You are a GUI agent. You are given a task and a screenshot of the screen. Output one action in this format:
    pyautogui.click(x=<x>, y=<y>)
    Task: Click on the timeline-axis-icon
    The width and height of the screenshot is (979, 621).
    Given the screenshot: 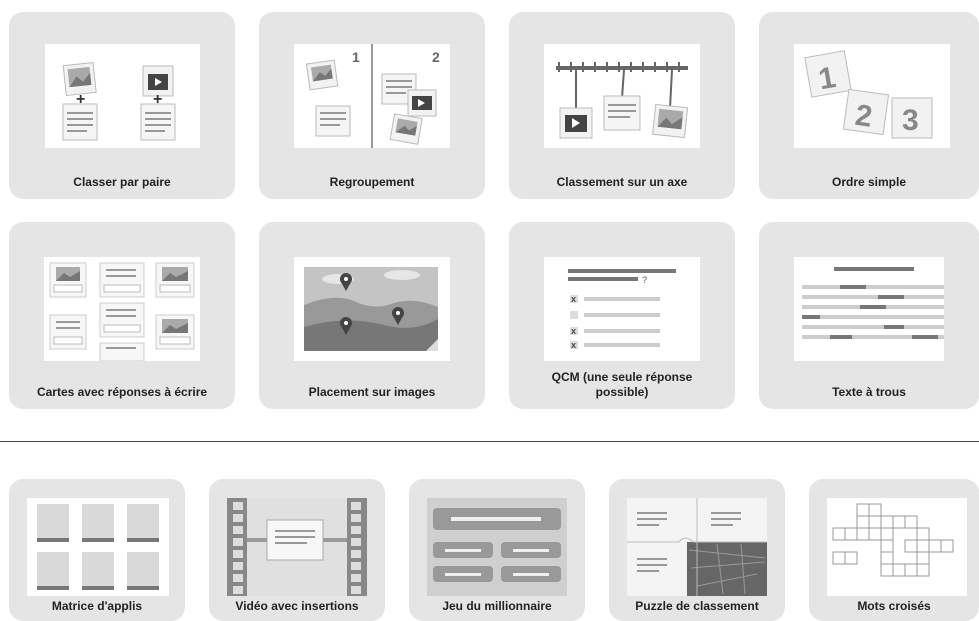 What is the action you would take?
    pyautogui.click(x=622, y=96)
    